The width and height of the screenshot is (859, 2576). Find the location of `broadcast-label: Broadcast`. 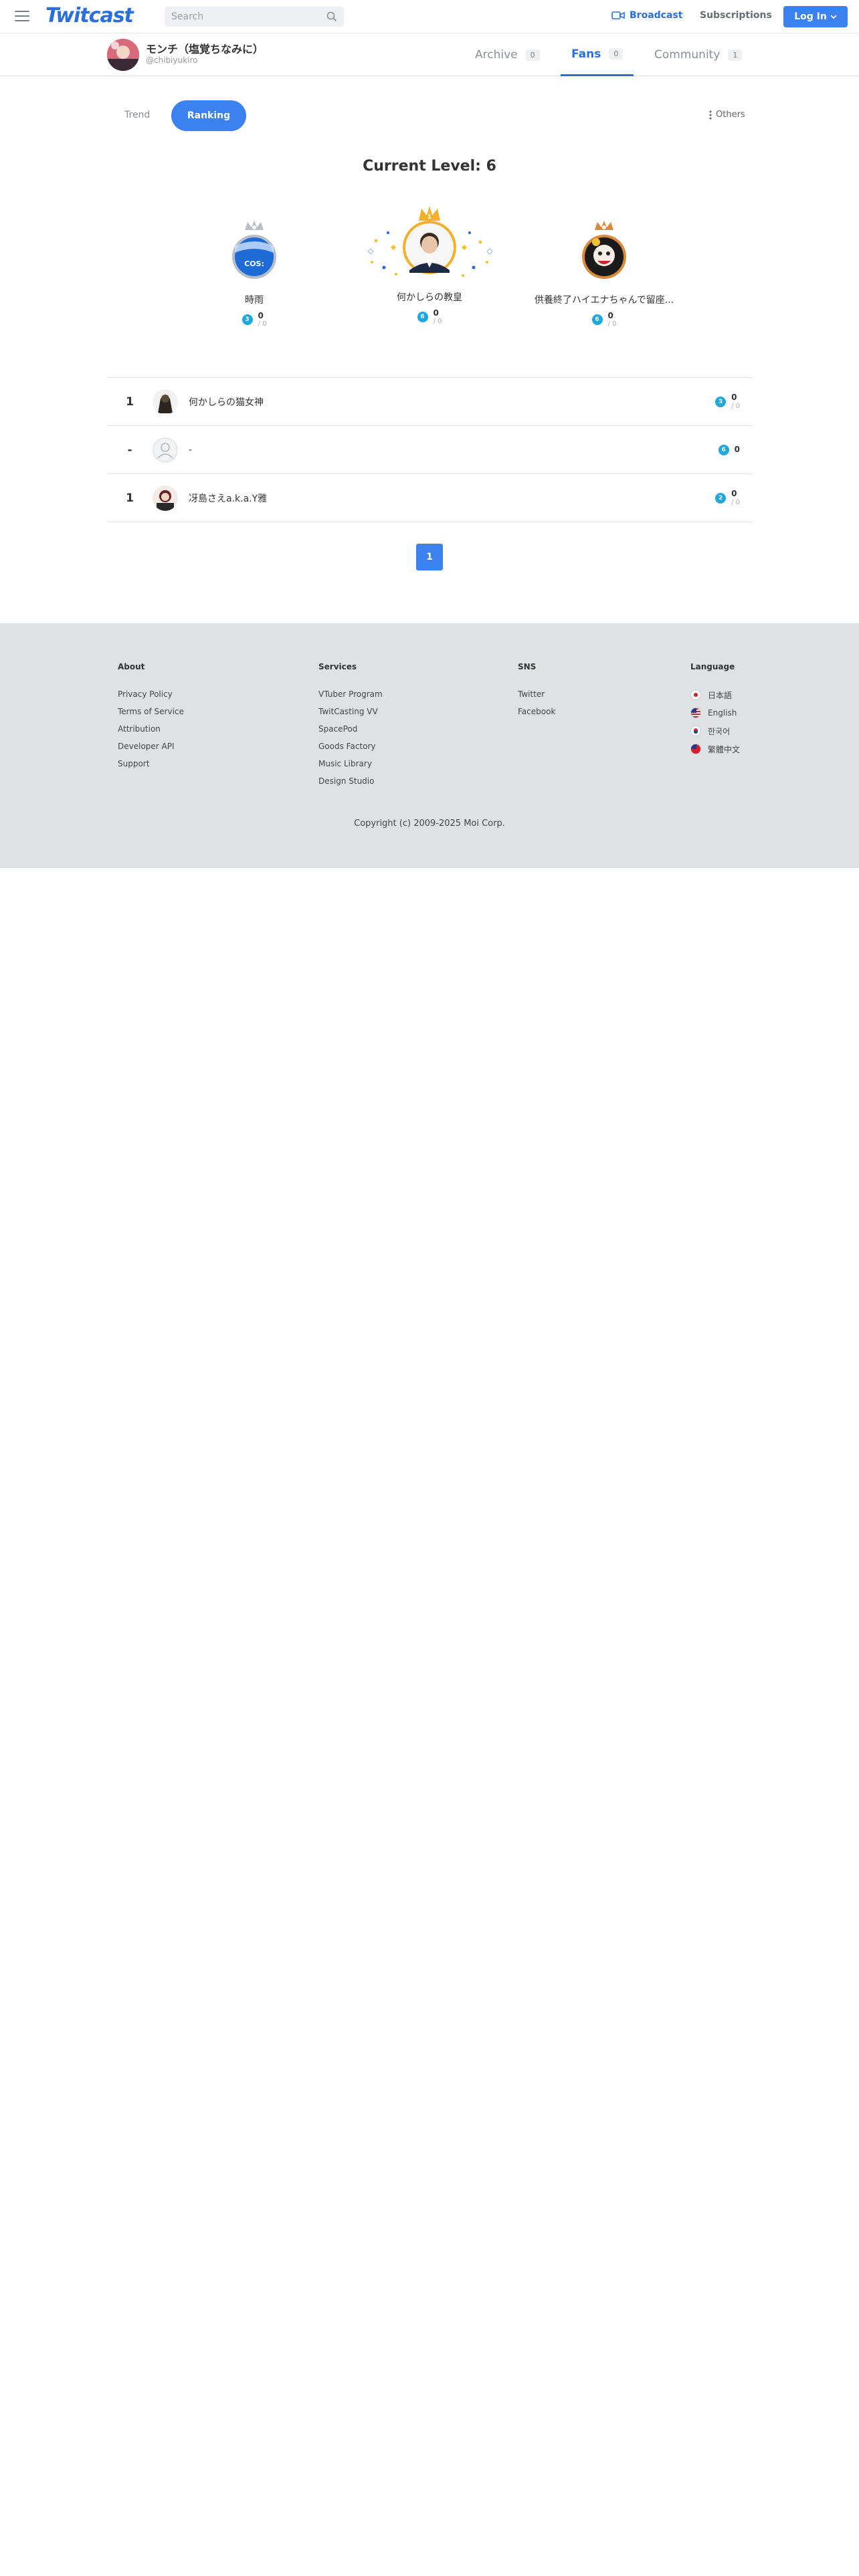

broadcast-label: Broadcast is located at coordinates (656, 15).